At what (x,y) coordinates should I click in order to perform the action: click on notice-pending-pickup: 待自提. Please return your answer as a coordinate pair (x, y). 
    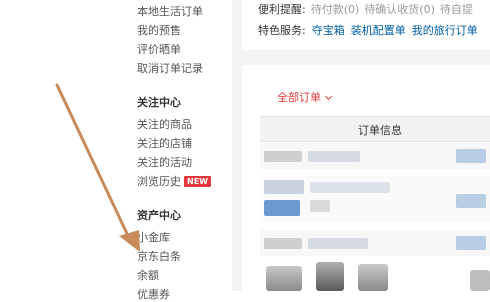
    Looking at the image, I should click on (456, 9).